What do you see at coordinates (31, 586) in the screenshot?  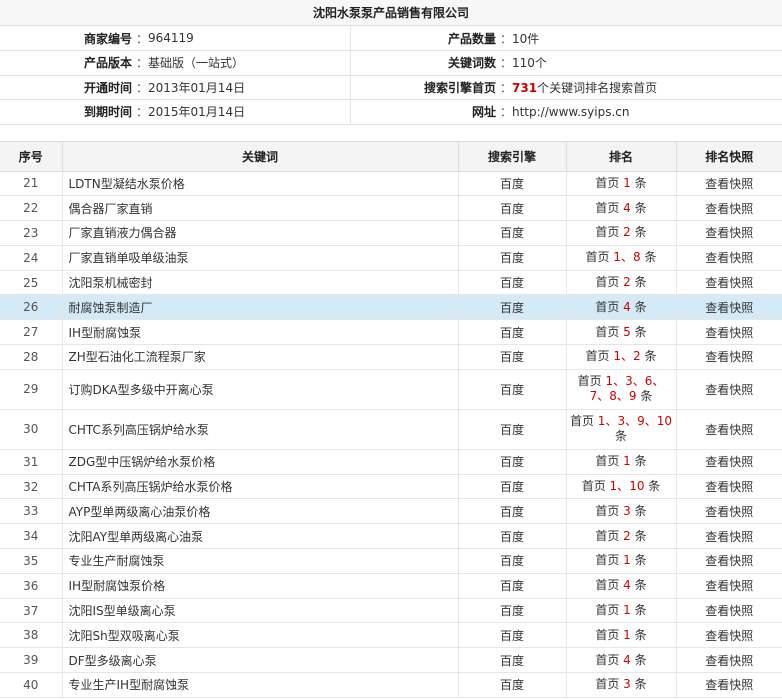 I see `row-number: 36` at bounding box center [31, 586].